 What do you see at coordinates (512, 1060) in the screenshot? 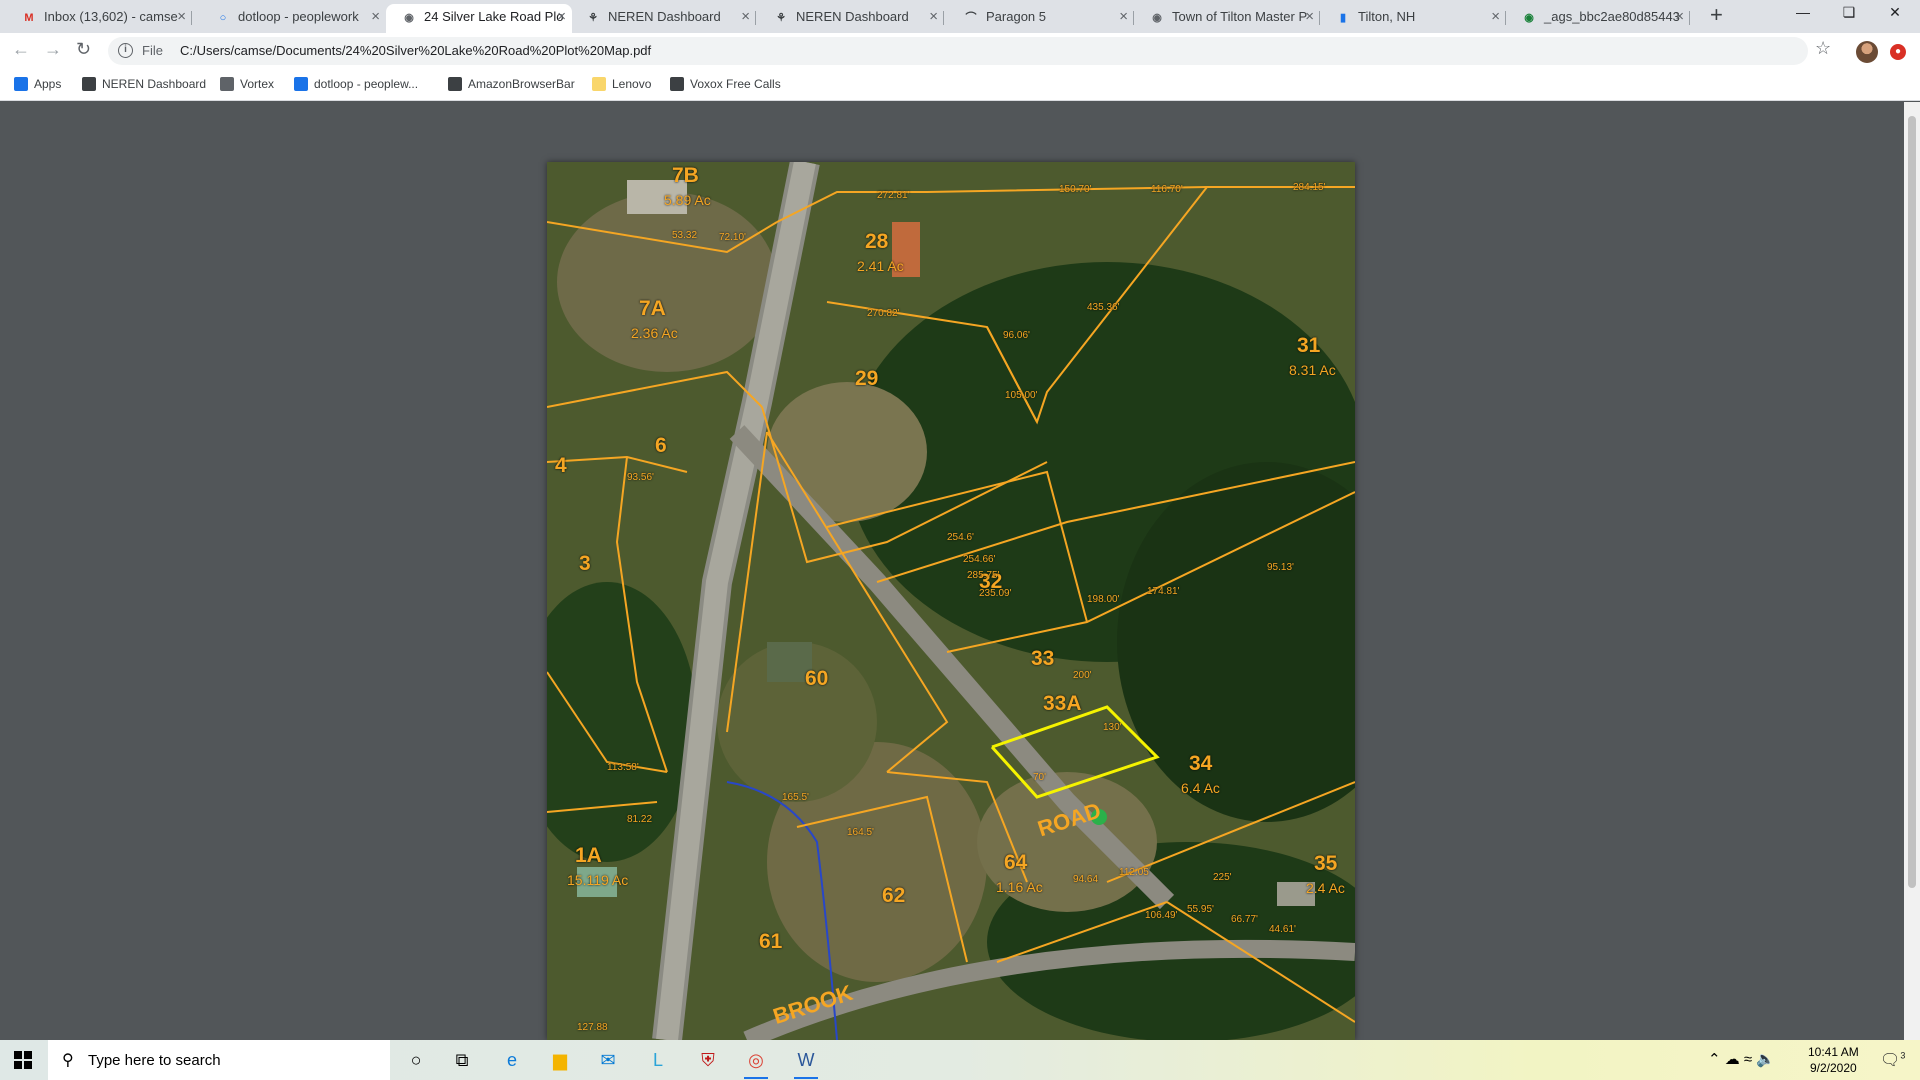
I see `edge-icon: e` at bounding box center [512, 1060].